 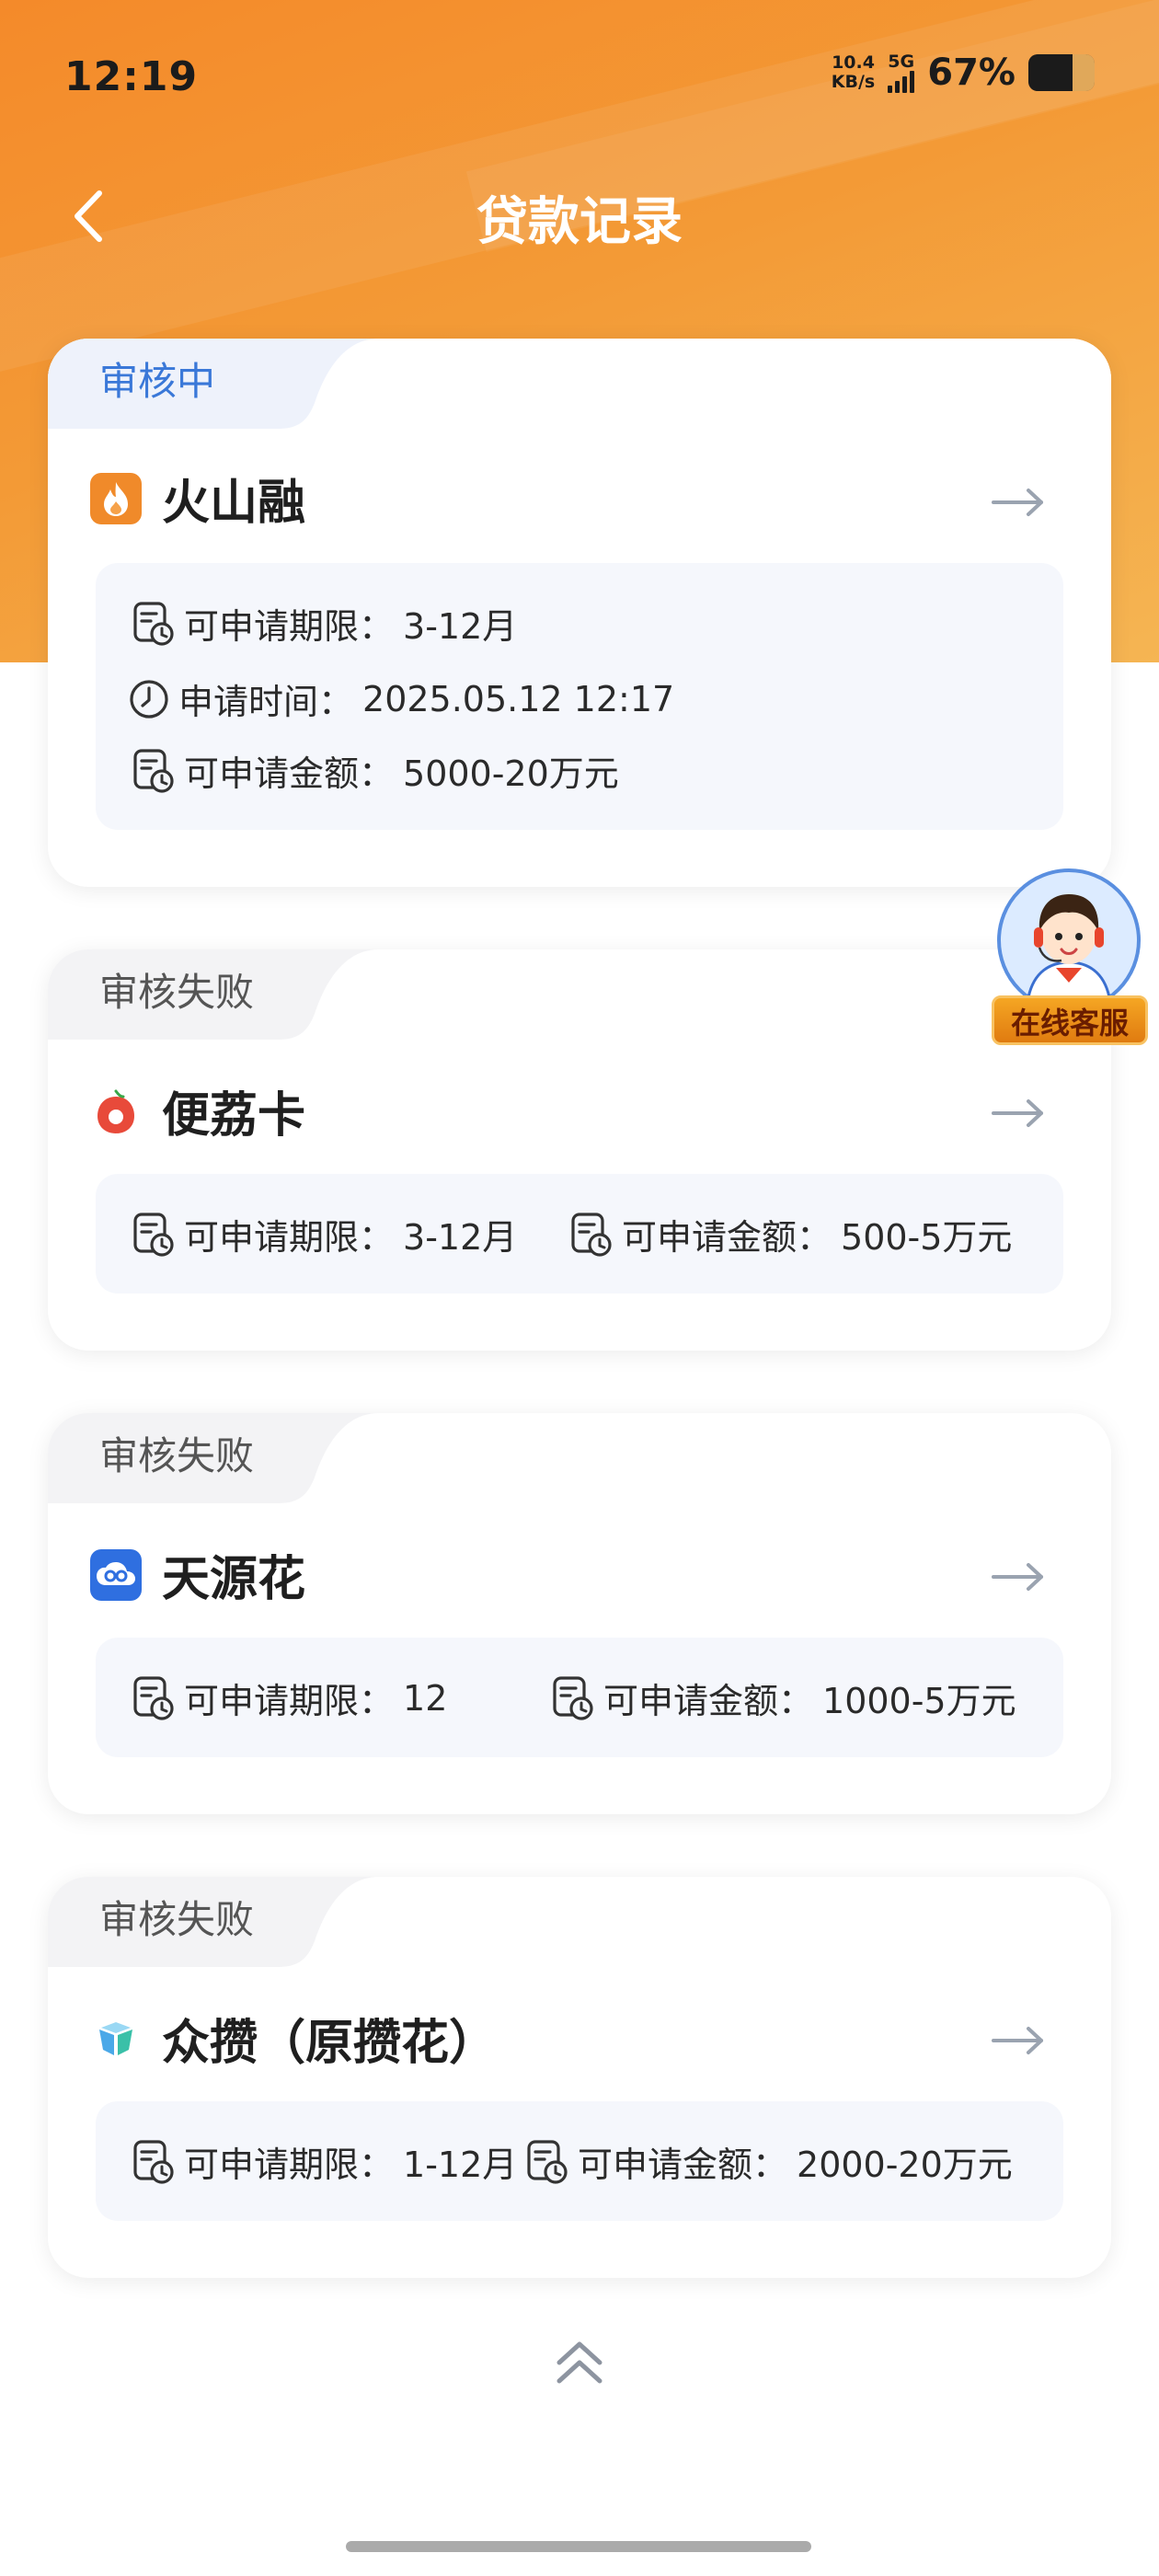 I want to click on battery-icon, so click(x=1061, y=72).